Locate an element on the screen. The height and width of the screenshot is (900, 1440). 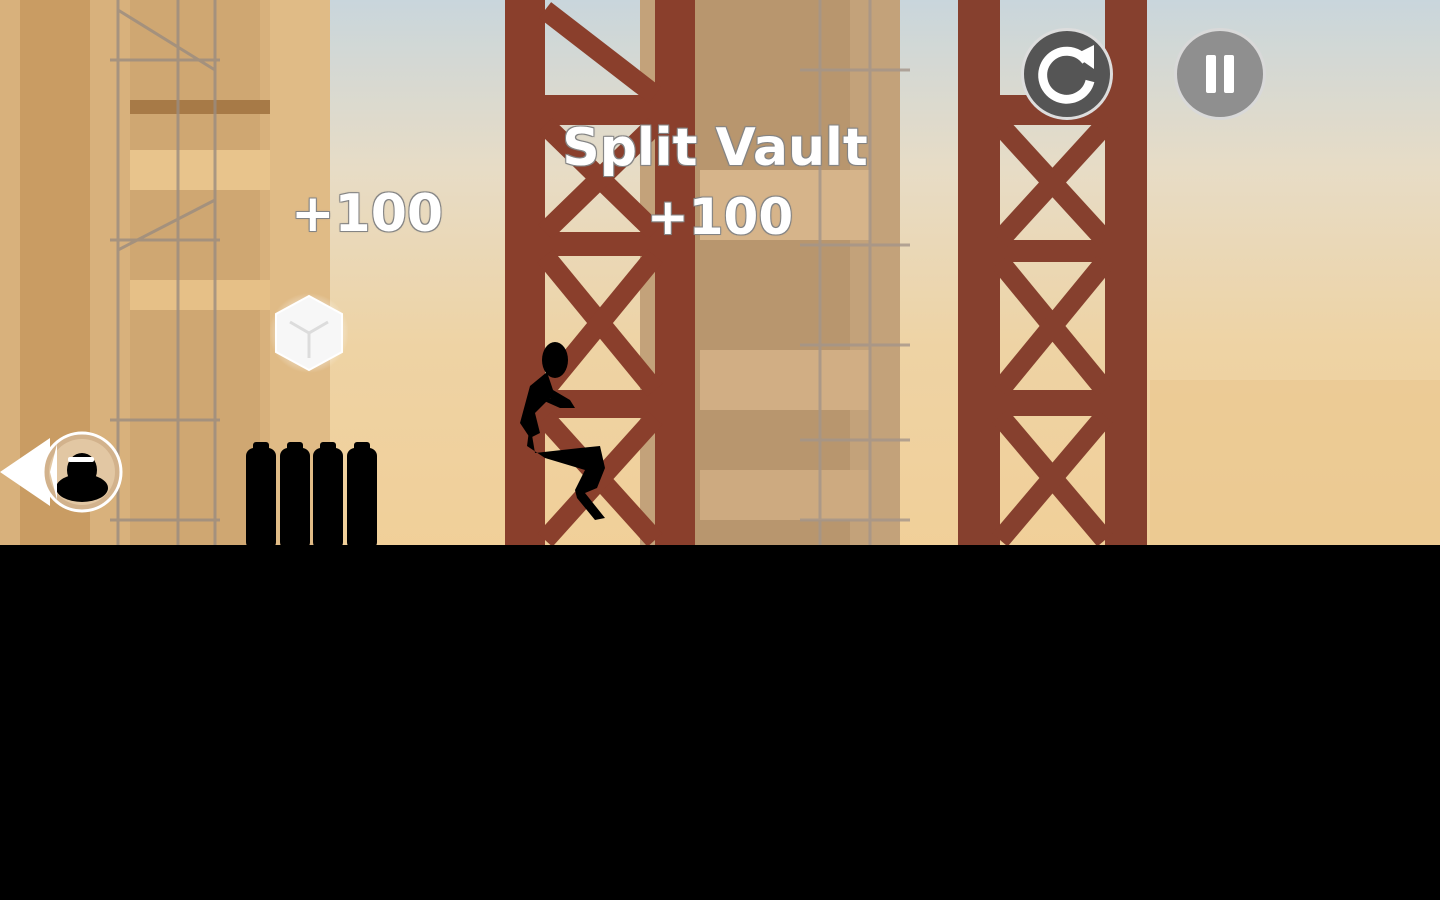
trick-score-popup: +100 is located at coordinates (720, 217).